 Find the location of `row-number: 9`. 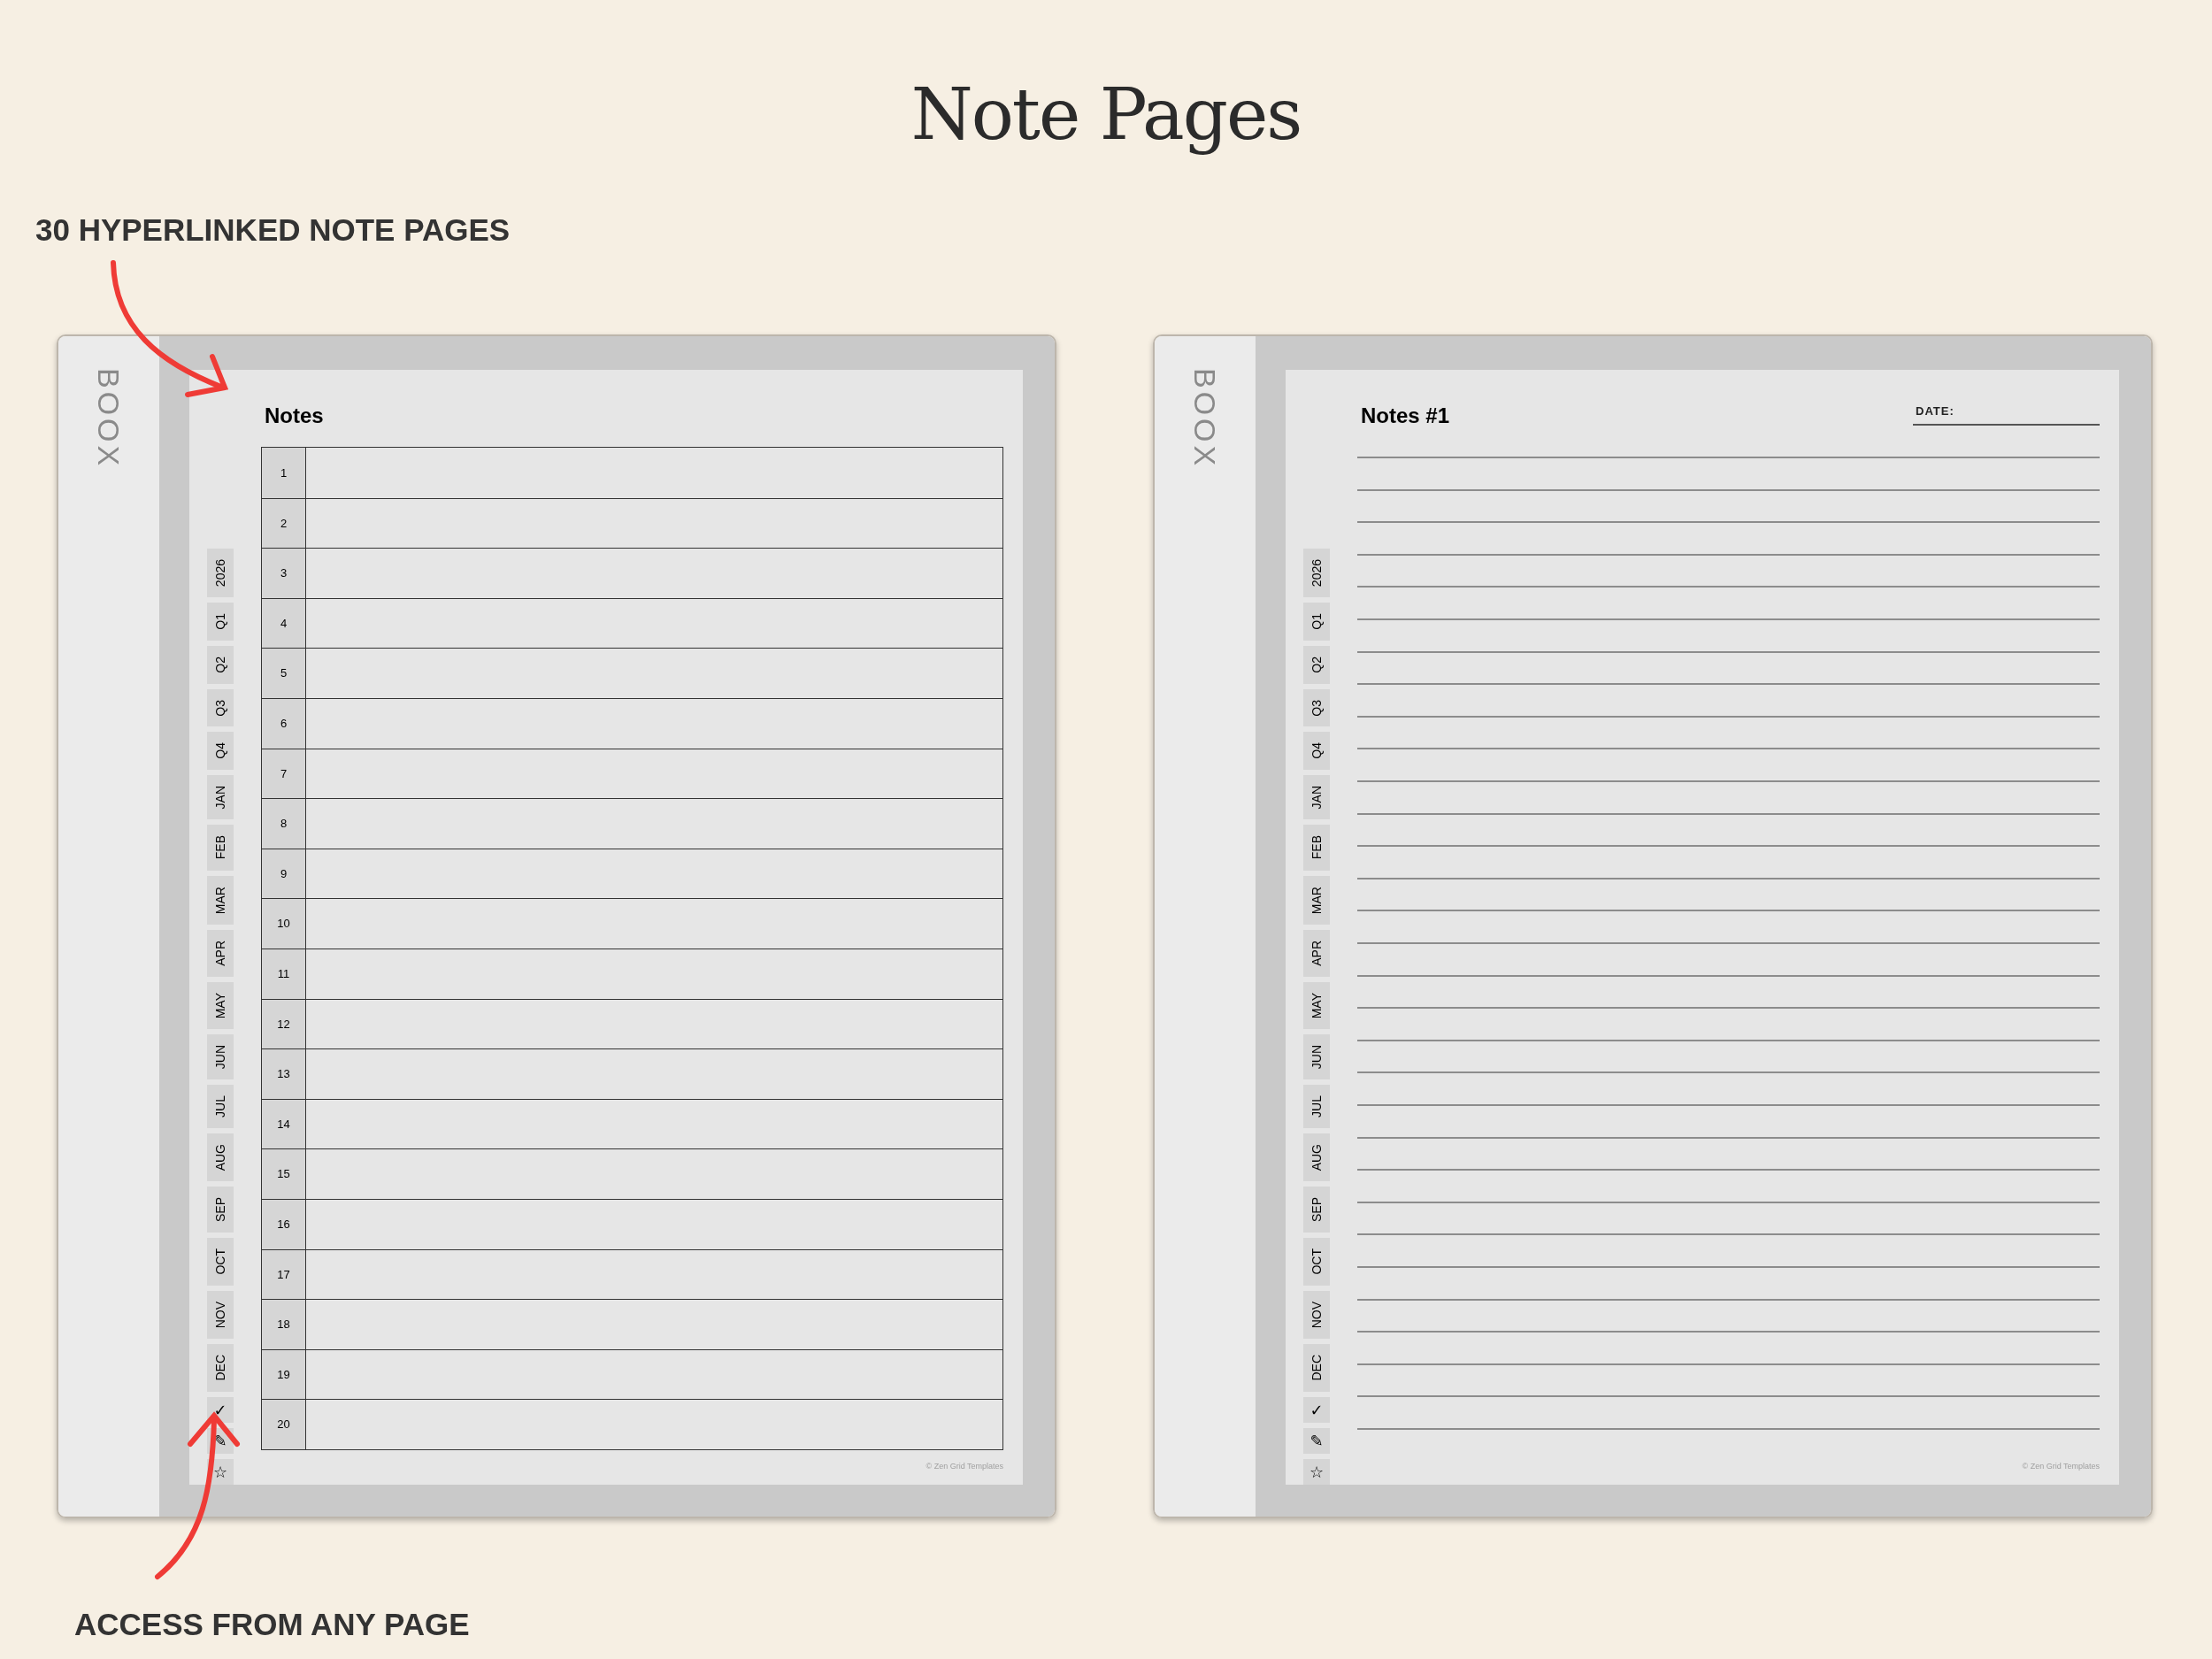

row-number: 9 is located at coordinates (284, 874).